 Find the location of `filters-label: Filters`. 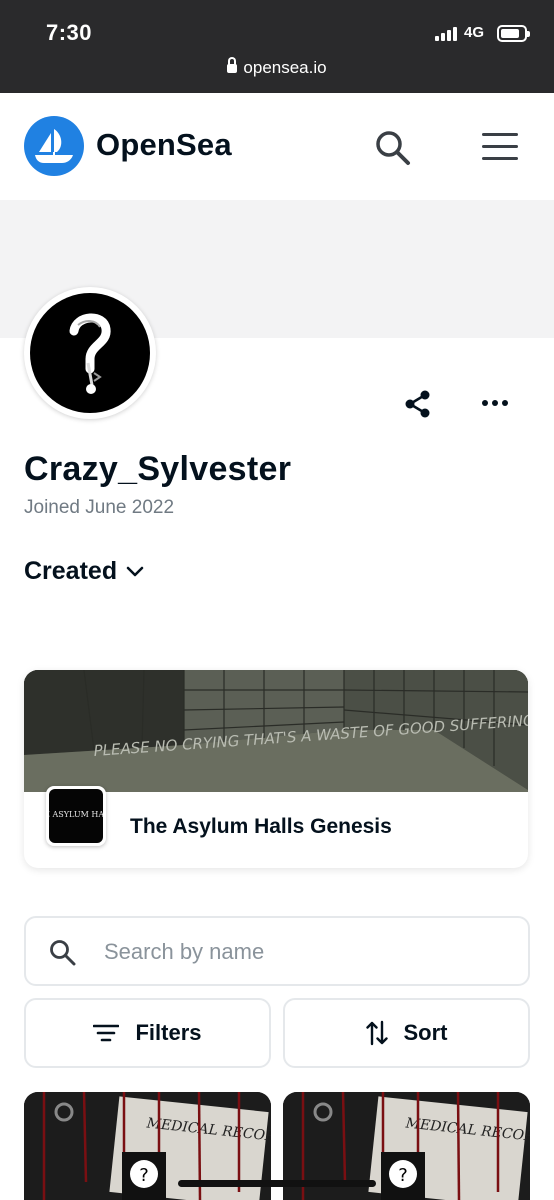

filters-label: Filters is located at coordinates (168, 1032).